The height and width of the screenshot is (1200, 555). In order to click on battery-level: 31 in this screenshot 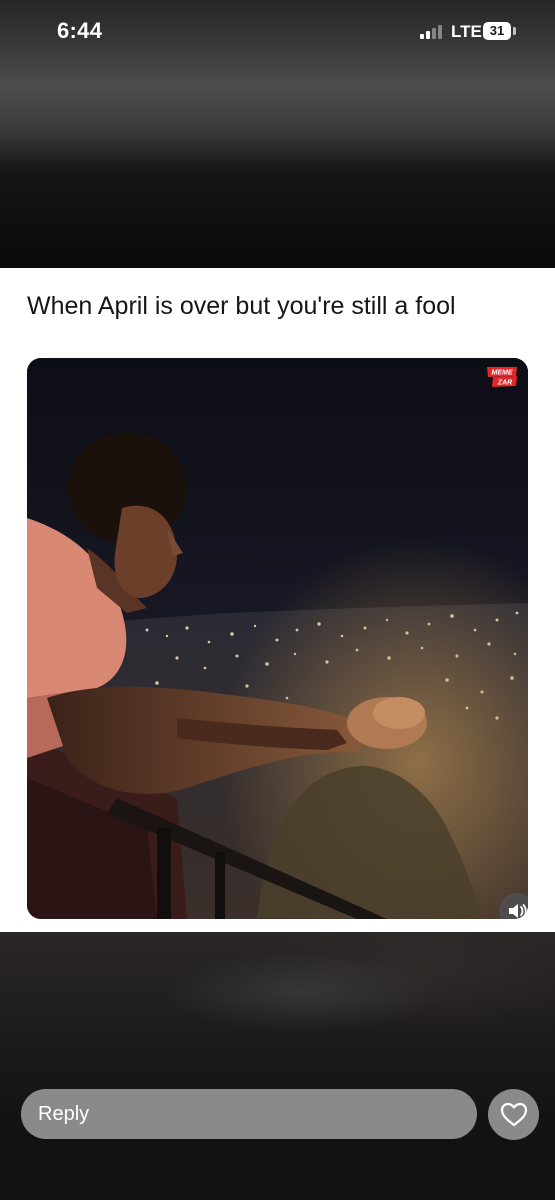, I will do `click(497, 30)`.